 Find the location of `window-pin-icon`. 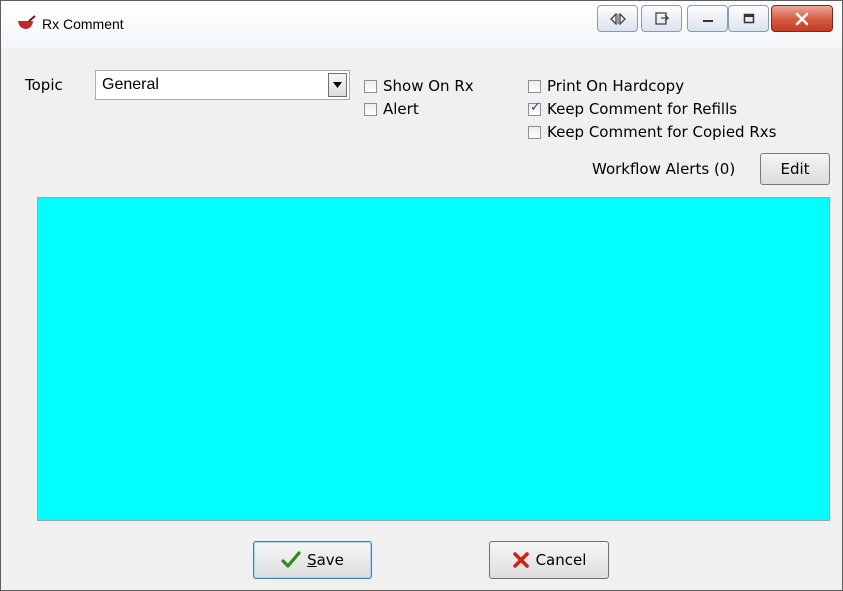

window-pin-icon is located at coordinates (662, 18).